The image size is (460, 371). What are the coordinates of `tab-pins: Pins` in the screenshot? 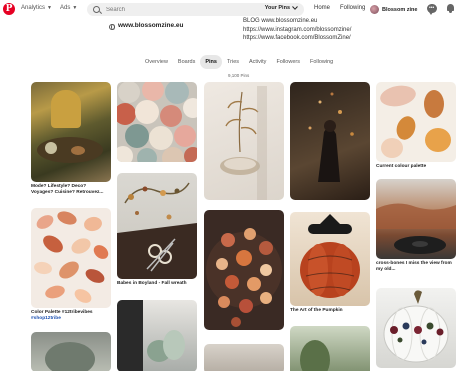 It's located at (211, 62).